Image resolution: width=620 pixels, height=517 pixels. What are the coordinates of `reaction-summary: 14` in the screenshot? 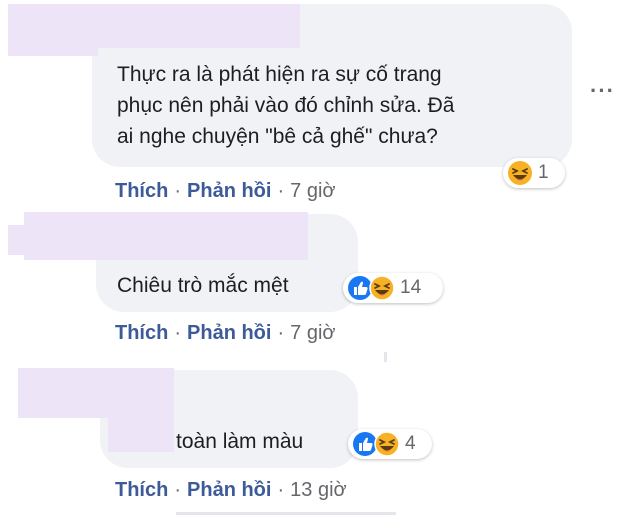 It's located at (393, 288).